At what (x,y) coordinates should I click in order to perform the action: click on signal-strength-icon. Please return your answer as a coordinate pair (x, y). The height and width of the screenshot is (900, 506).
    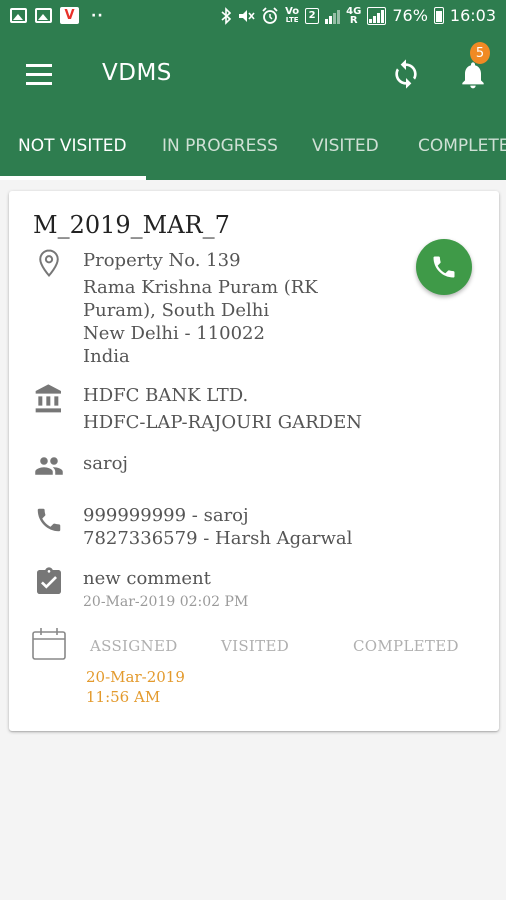
    Looking at the image, I should click on (333, 16).